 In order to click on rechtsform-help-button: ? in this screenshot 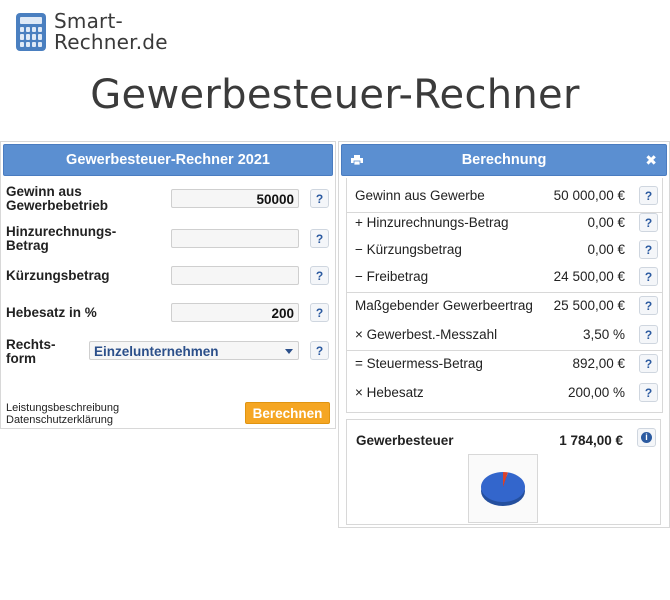, I will do `click(319, 350)`.